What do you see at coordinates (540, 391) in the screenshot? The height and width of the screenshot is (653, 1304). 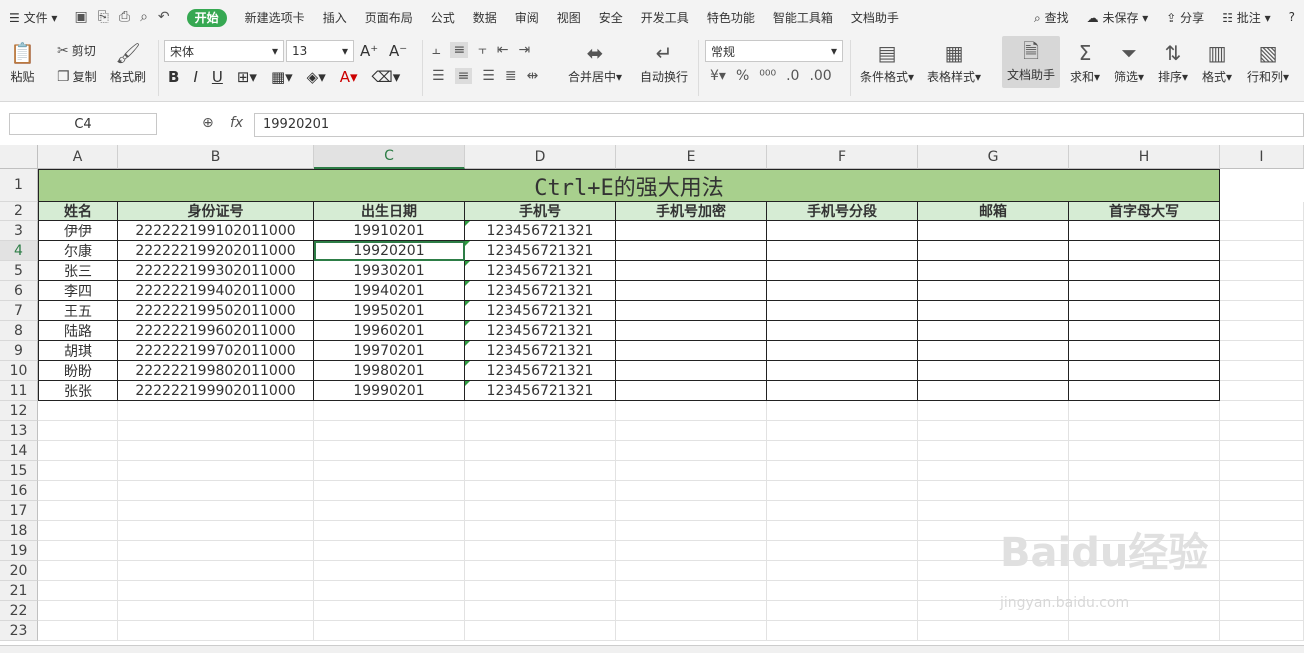 I see `cell-D11: 123456721321` at bounding box center [540, 391].